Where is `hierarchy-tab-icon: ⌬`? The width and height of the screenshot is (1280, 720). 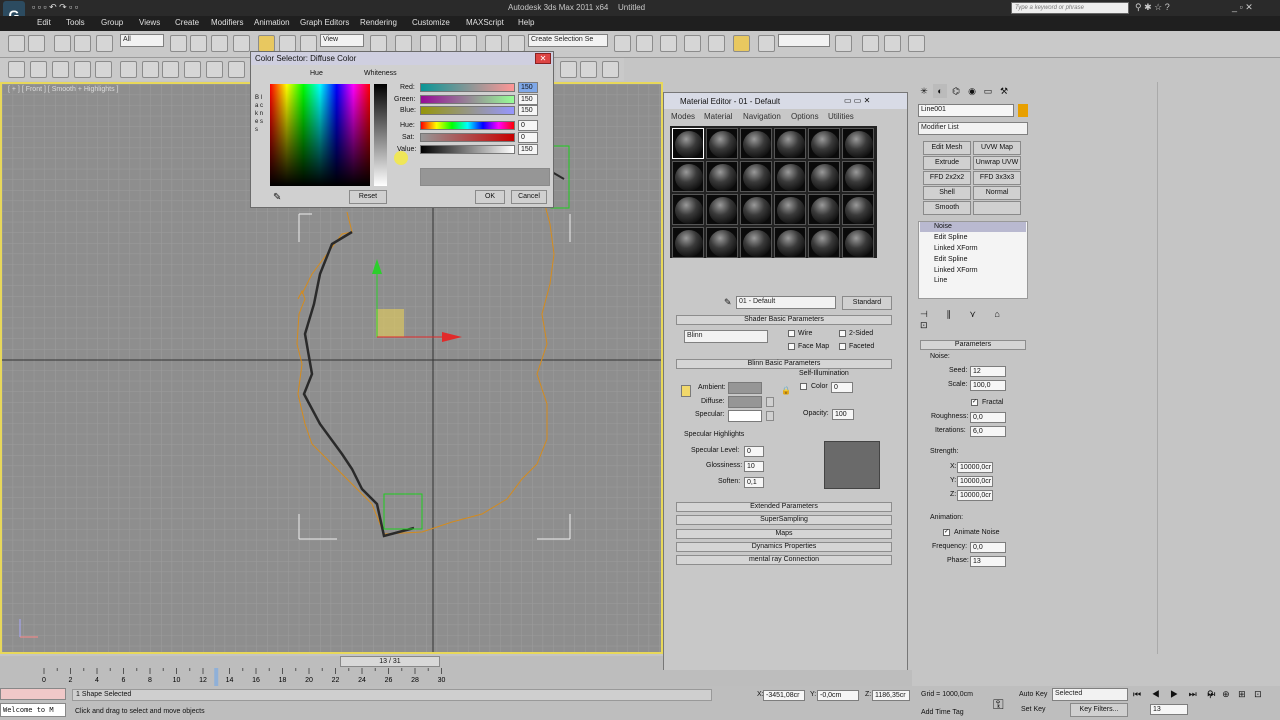
hierarchy-tab-icon: ⌬ is located at coordinates (956, 91).